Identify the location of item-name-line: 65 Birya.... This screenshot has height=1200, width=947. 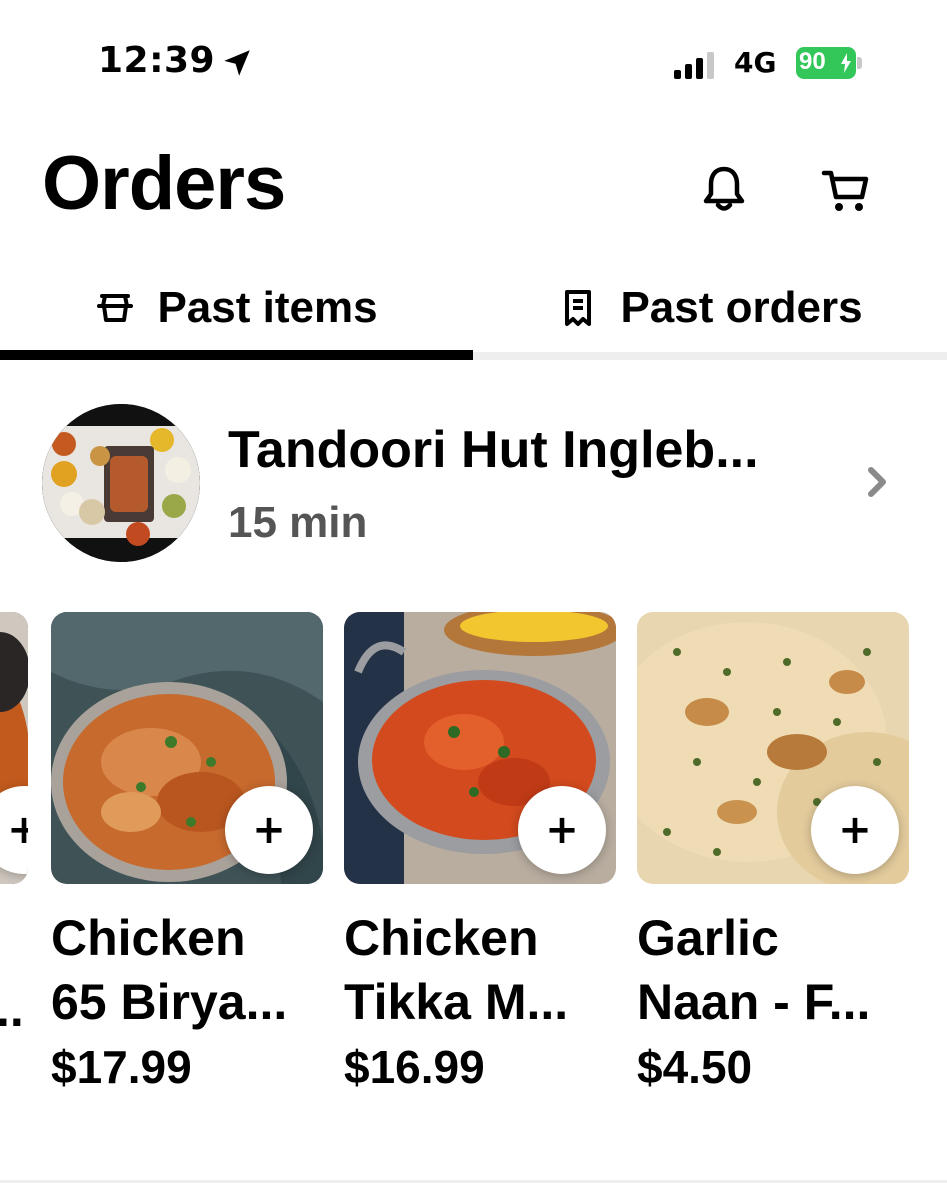
(169, 1002).